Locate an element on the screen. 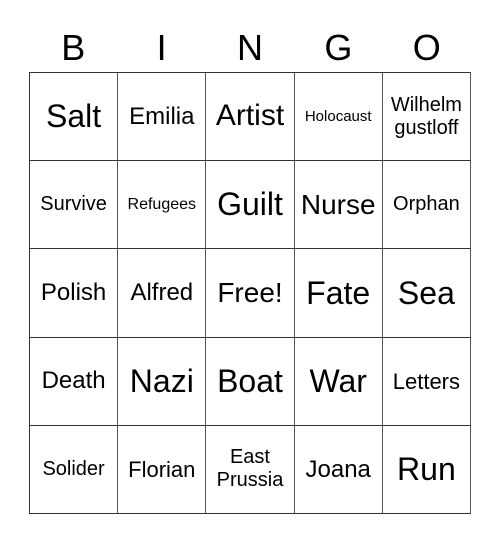 The height and width of the screenshot is (544, 500). header-letter-o: O is located at coordinates (426, 47).